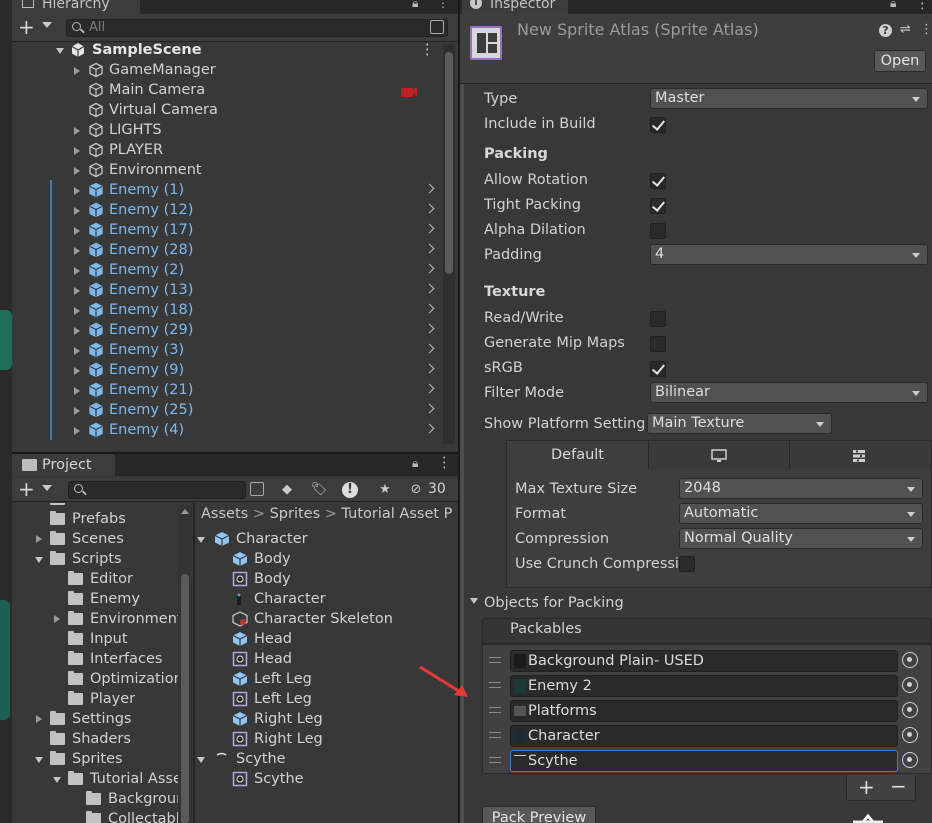 The height and width of the screenshot is (823, 932). Describe the element at coordinates (102, 639) in the screenshot. I see `folder-tree-item: Input` at that location.